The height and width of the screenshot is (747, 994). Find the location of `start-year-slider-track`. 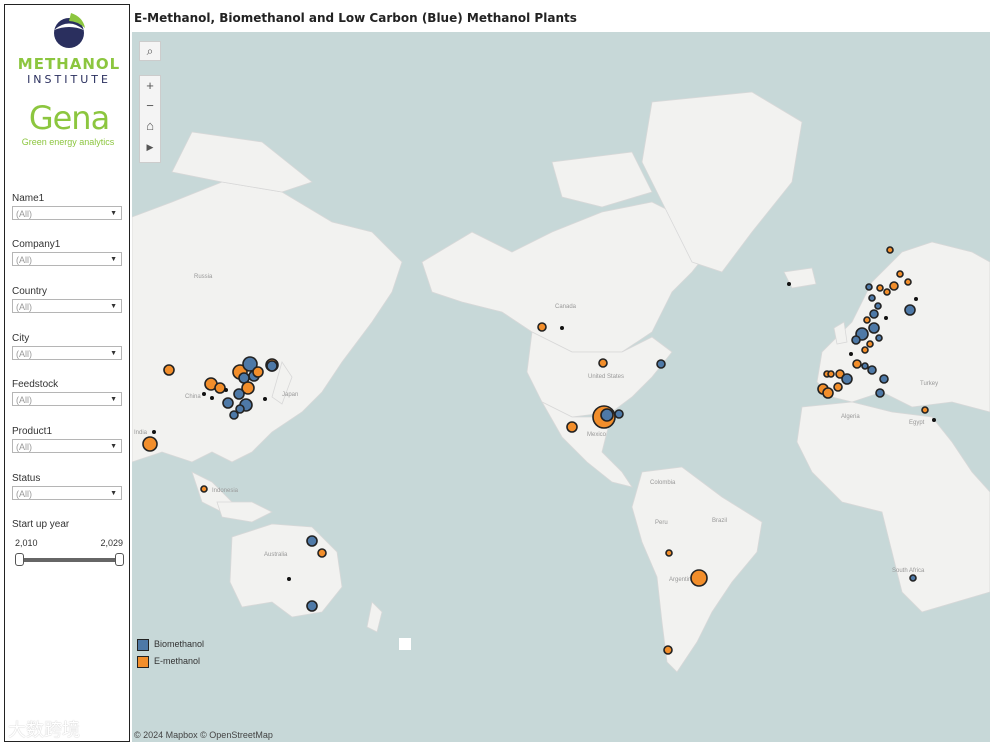

start-year-slider-track is located at coordinates (71, 560).